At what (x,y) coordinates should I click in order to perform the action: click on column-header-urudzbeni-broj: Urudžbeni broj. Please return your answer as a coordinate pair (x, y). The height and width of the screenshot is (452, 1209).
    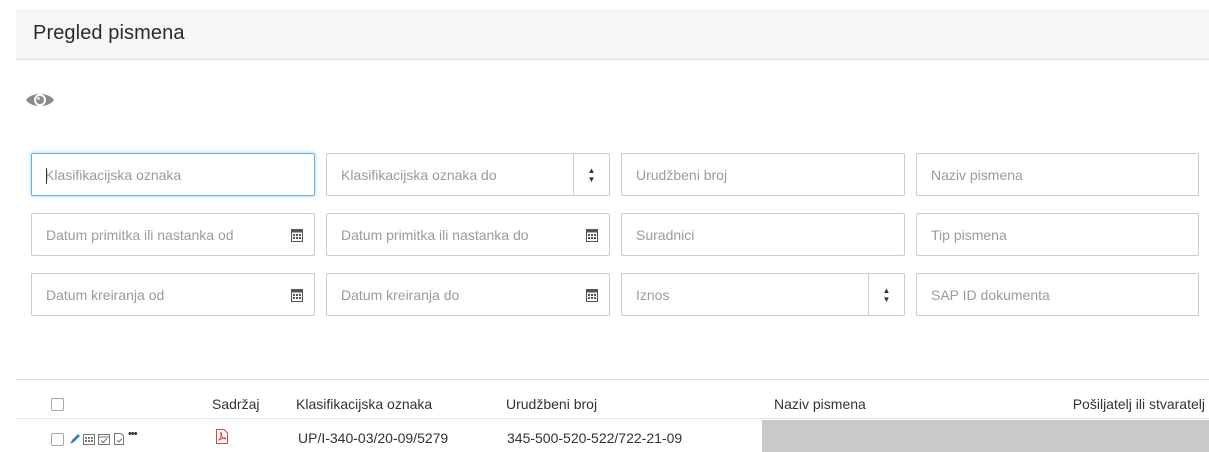
    Looking at the image, I should click on (551, 404).